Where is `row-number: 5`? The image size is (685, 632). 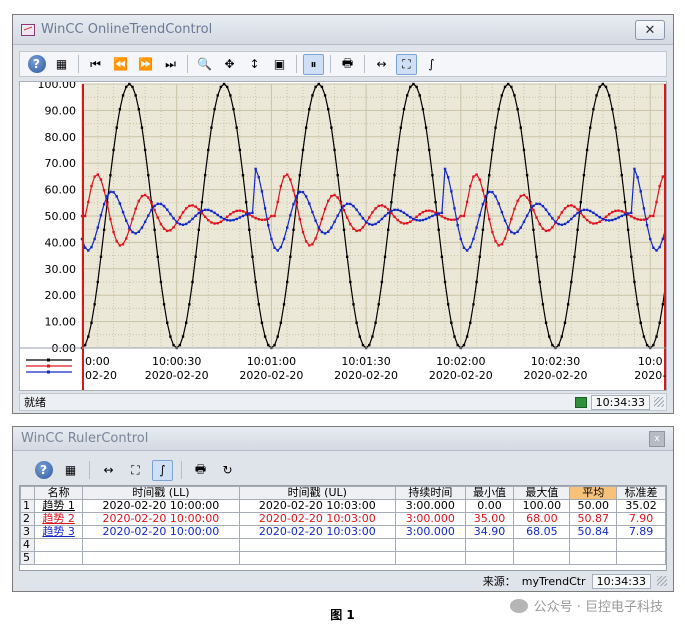 row-number: 5 is located at coordinates (27, 558).